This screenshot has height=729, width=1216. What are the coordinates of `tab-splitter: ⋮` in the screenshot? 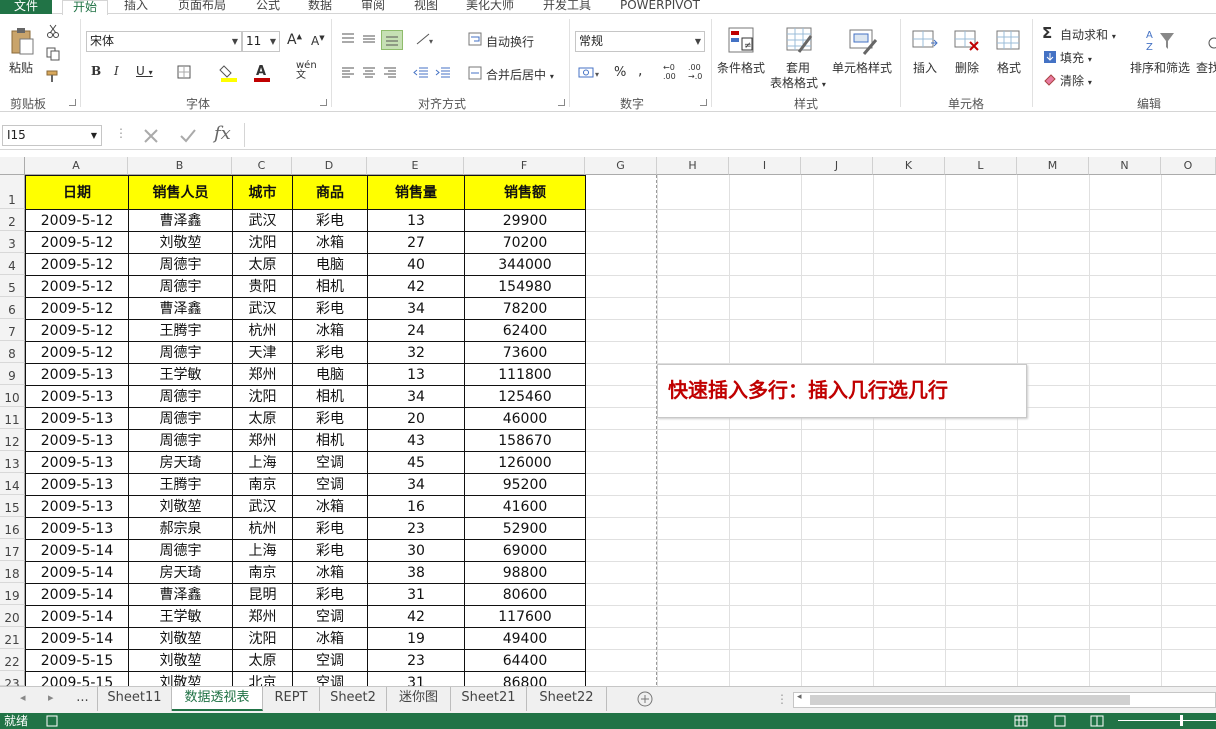 It's located at (782, 699).